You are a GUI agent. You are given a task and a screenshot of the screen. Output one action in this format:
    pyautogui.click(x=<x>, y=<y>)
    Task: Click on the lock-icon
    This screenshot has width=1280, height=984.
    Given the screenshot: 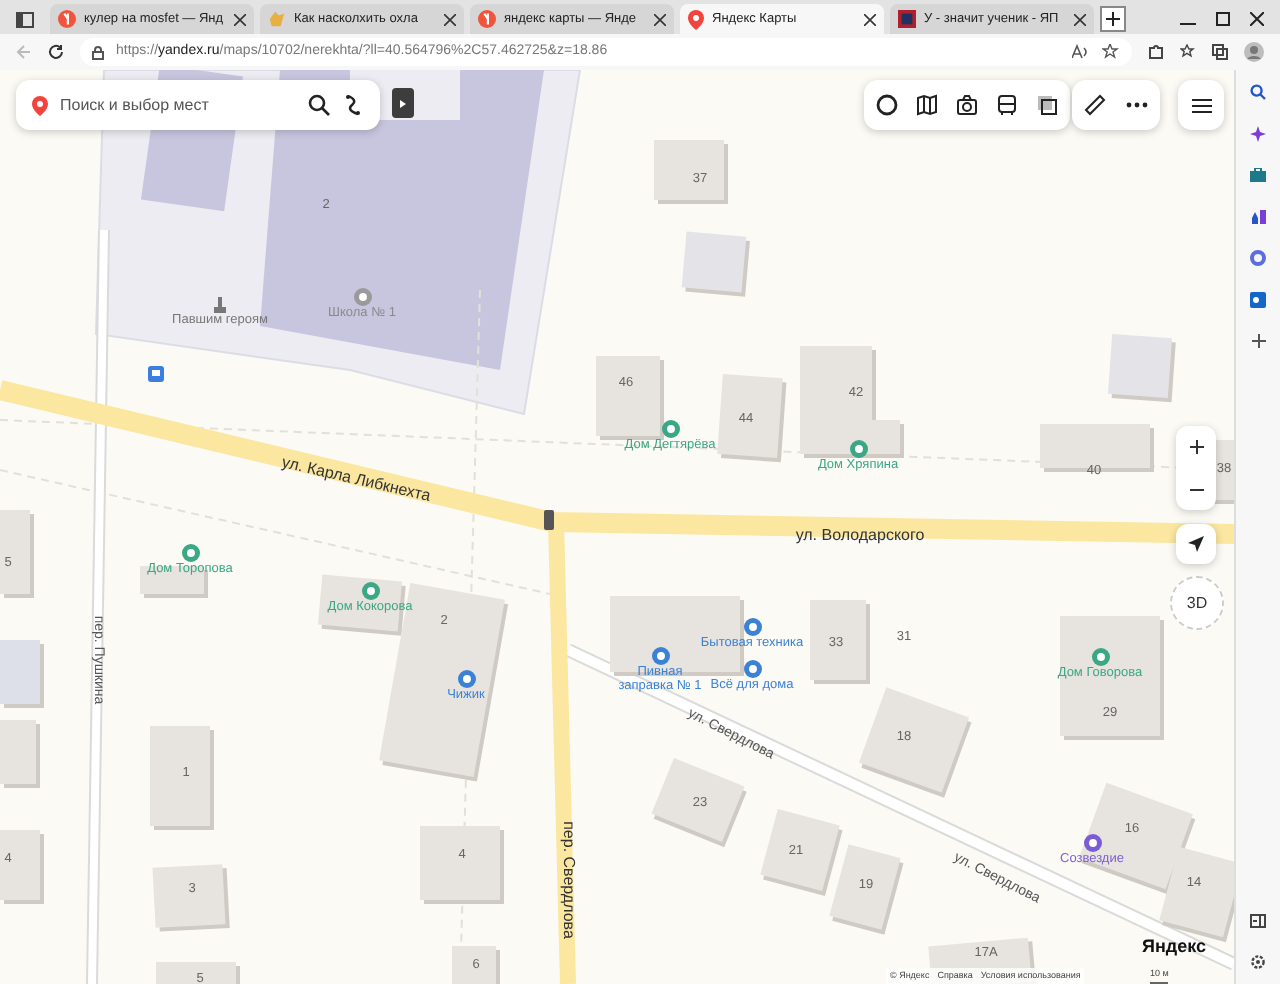 What is the action you would take?
    pyautogui.click(x=98, y=52)
    